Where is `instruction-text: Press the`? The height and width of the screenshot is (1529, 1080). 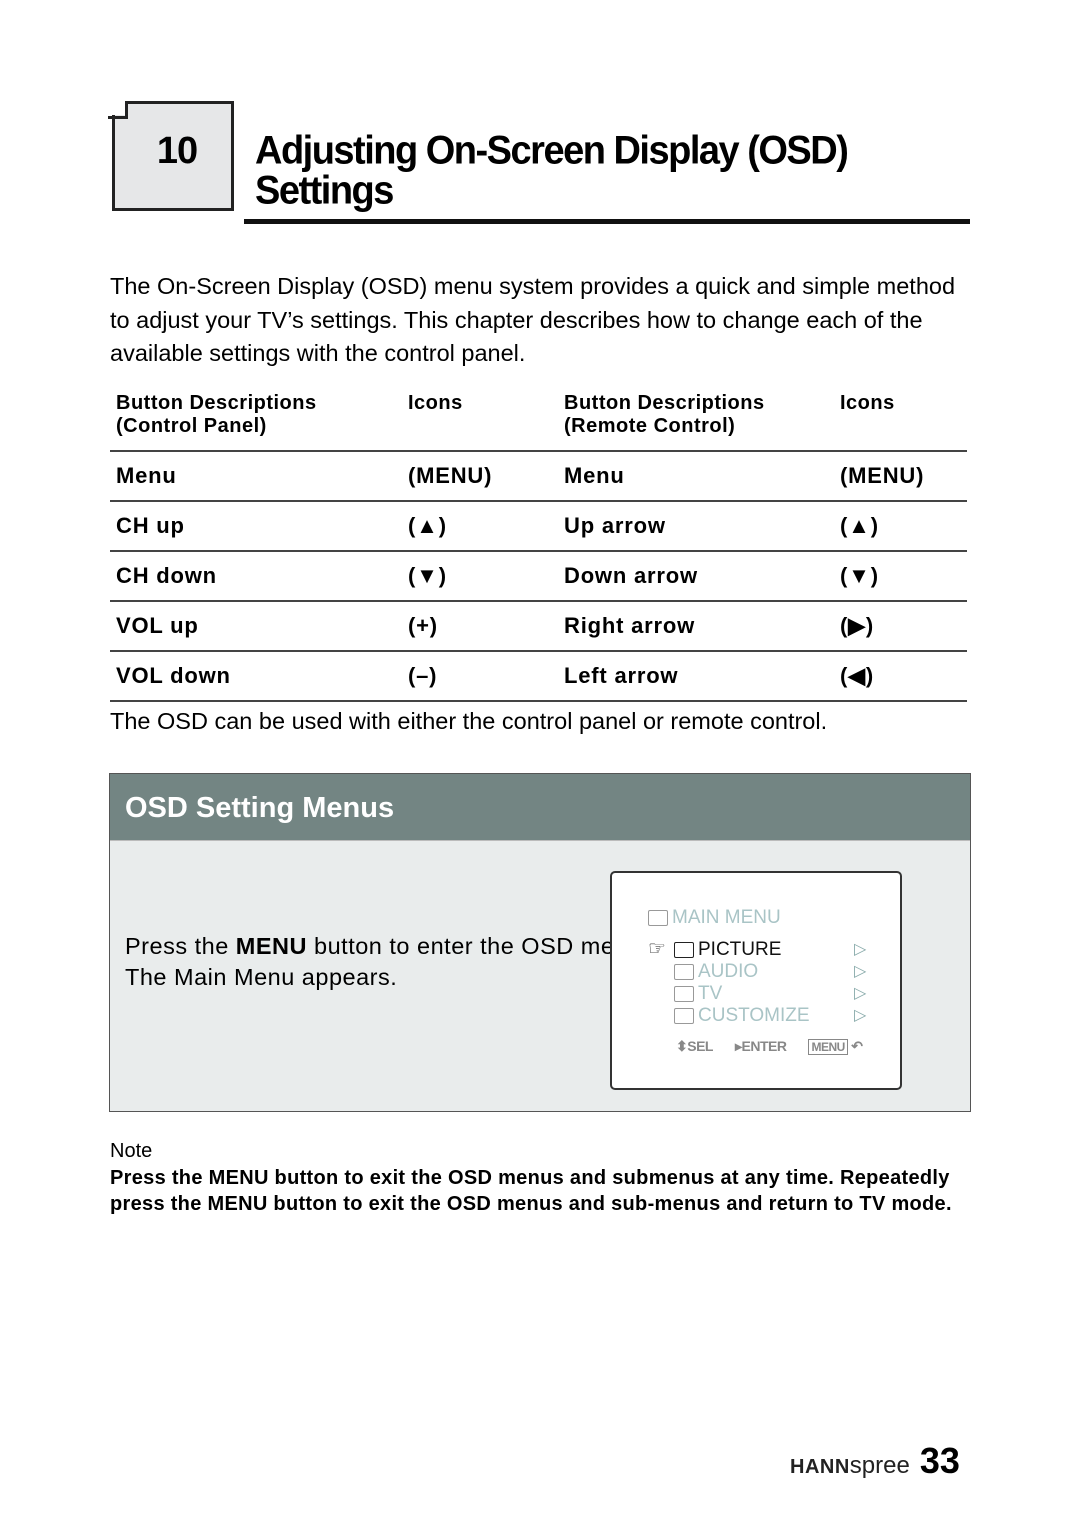 instruction-text: Press the is located at coordinates (180, 946).